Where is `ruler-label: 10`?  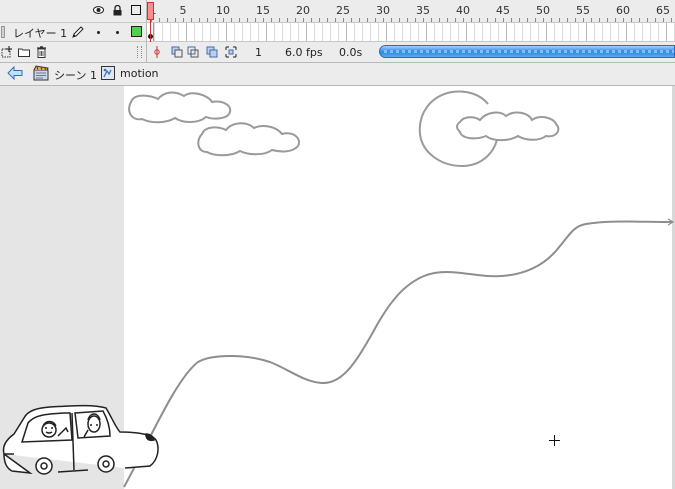
ruler-label: 10 is located at coordinates (223, 10).